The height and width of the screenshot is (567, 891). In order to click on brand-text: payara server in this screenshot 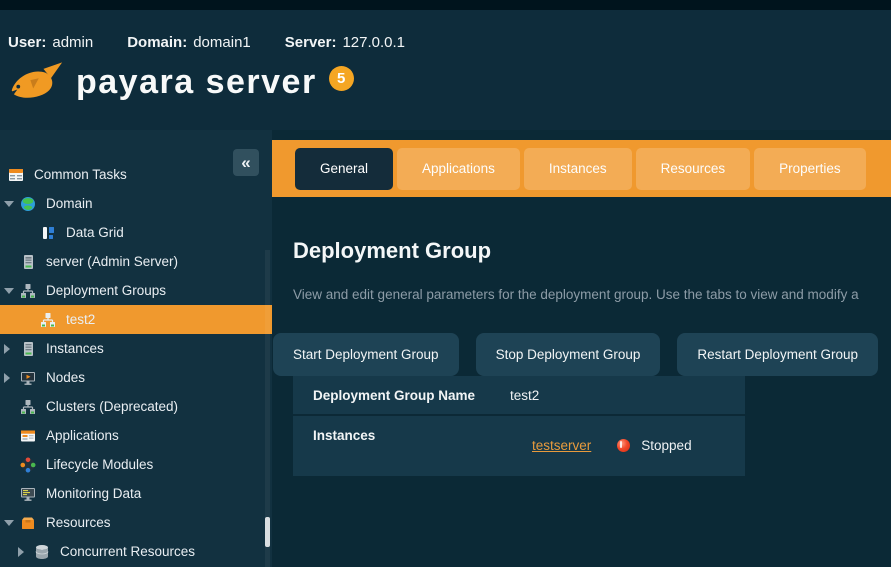, I will do `click(196, 82)`.